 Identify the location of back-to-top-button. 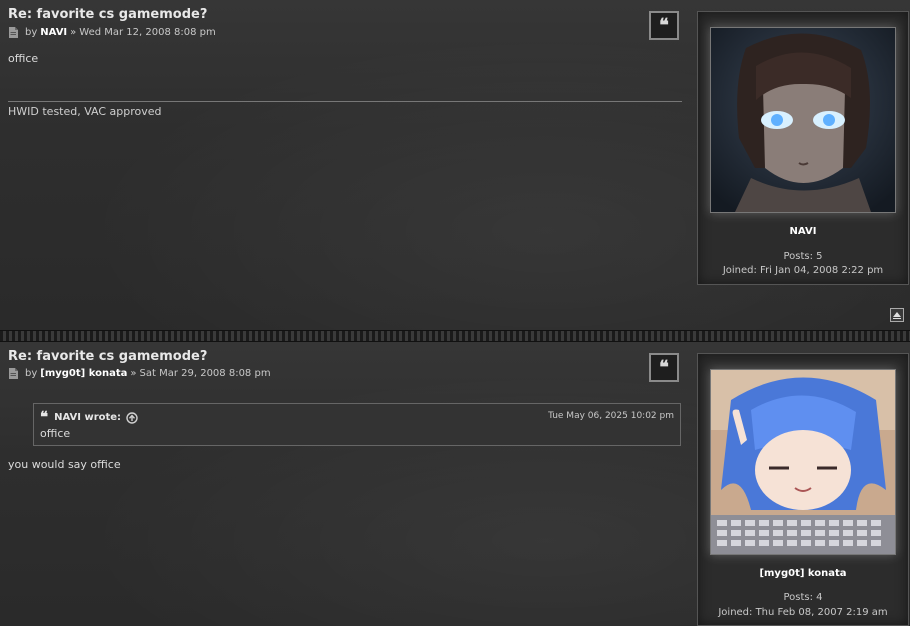
(897, 315).